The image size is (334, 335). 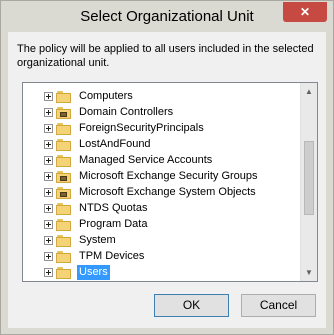 I want to click on close-button: ✕, so click(x=305, y=12).